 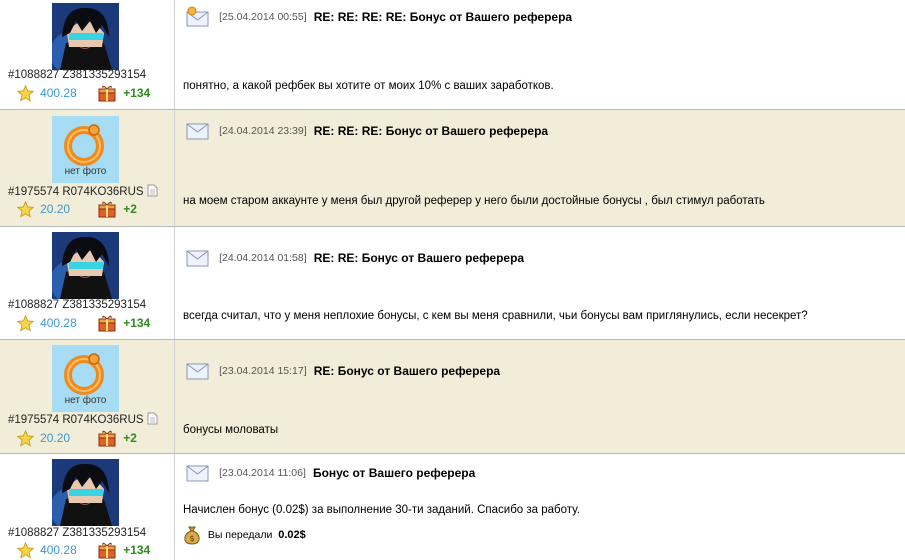 I want to click on post-subject: RE: RE: RE: RE: Бонус от Вашего реферера, so click(x=443, y=17).